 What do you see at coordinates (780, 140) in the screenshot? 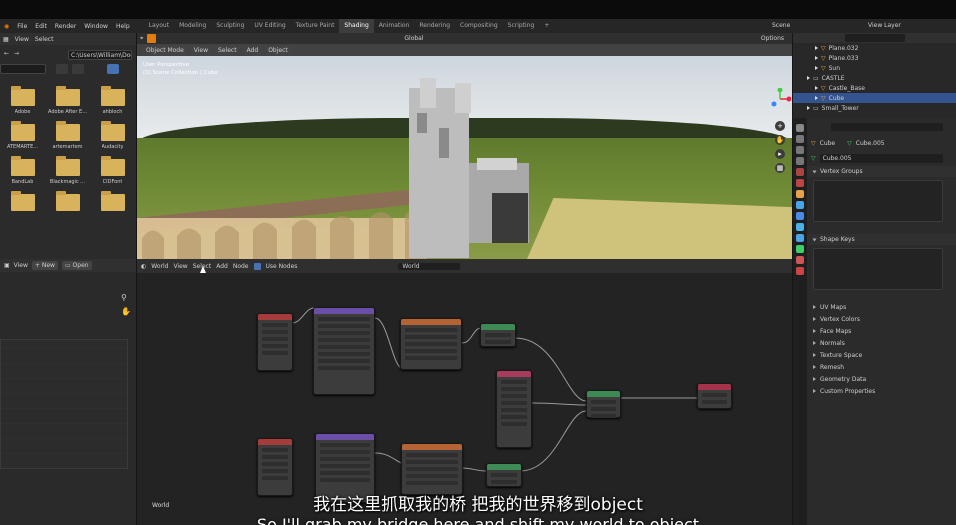
I see `pan-hand-icon: ✋` at bounding box center [780, 140].